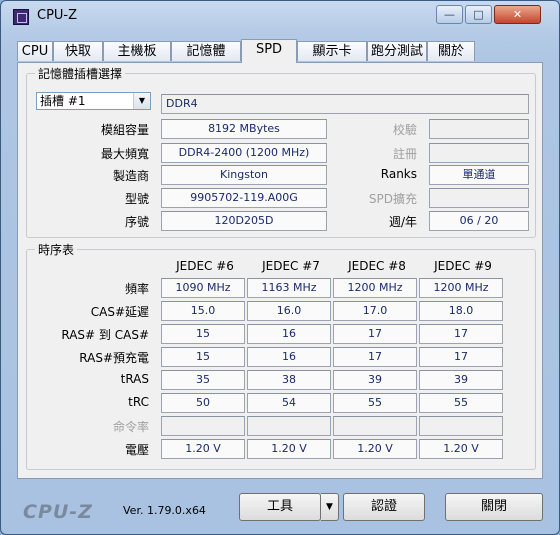  Describe the element at coordinates (289, 311) in the screenshot. I see `timing-cell: 16.0` at that location.